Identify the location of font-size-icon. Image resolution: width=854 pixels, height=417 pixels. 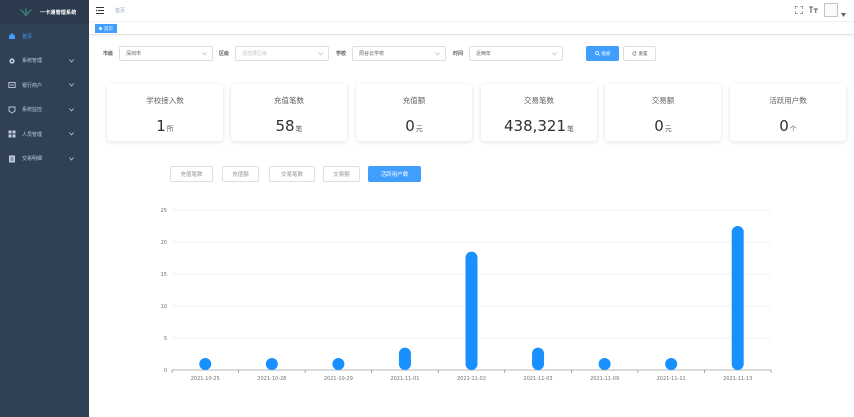
(813, 10).